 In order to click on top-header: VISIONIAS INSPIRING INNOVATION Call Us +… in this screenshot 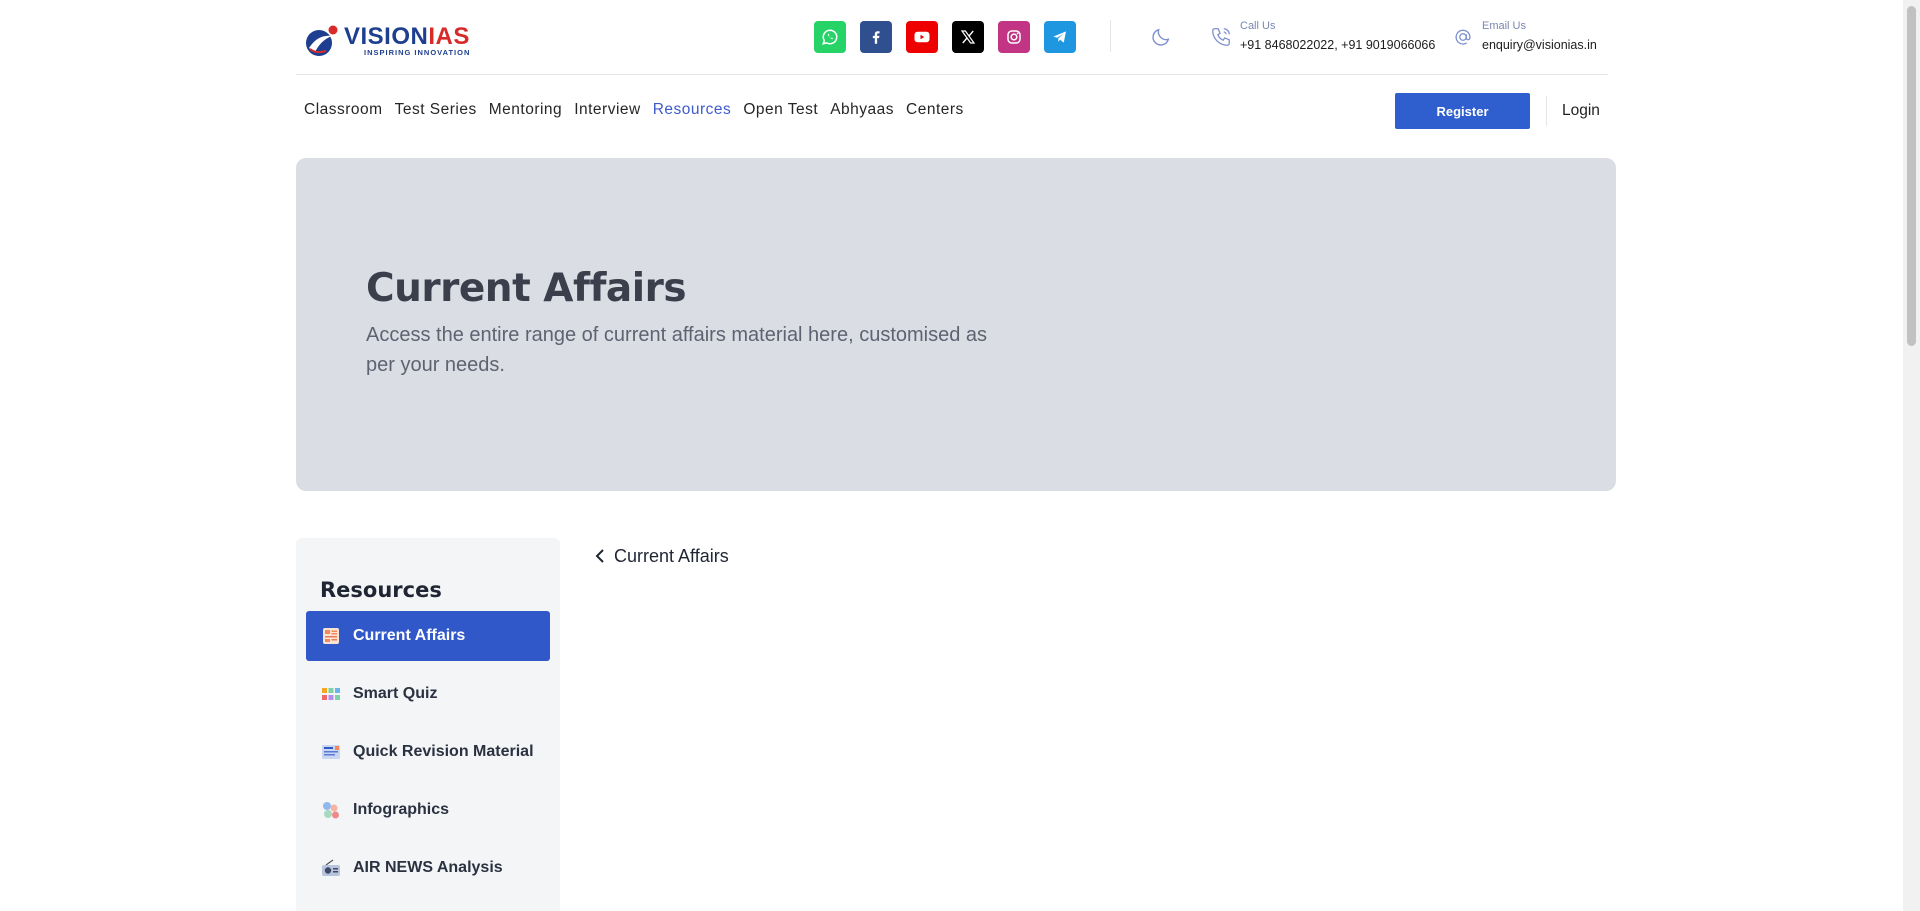, I will do `click(952, 37)`.